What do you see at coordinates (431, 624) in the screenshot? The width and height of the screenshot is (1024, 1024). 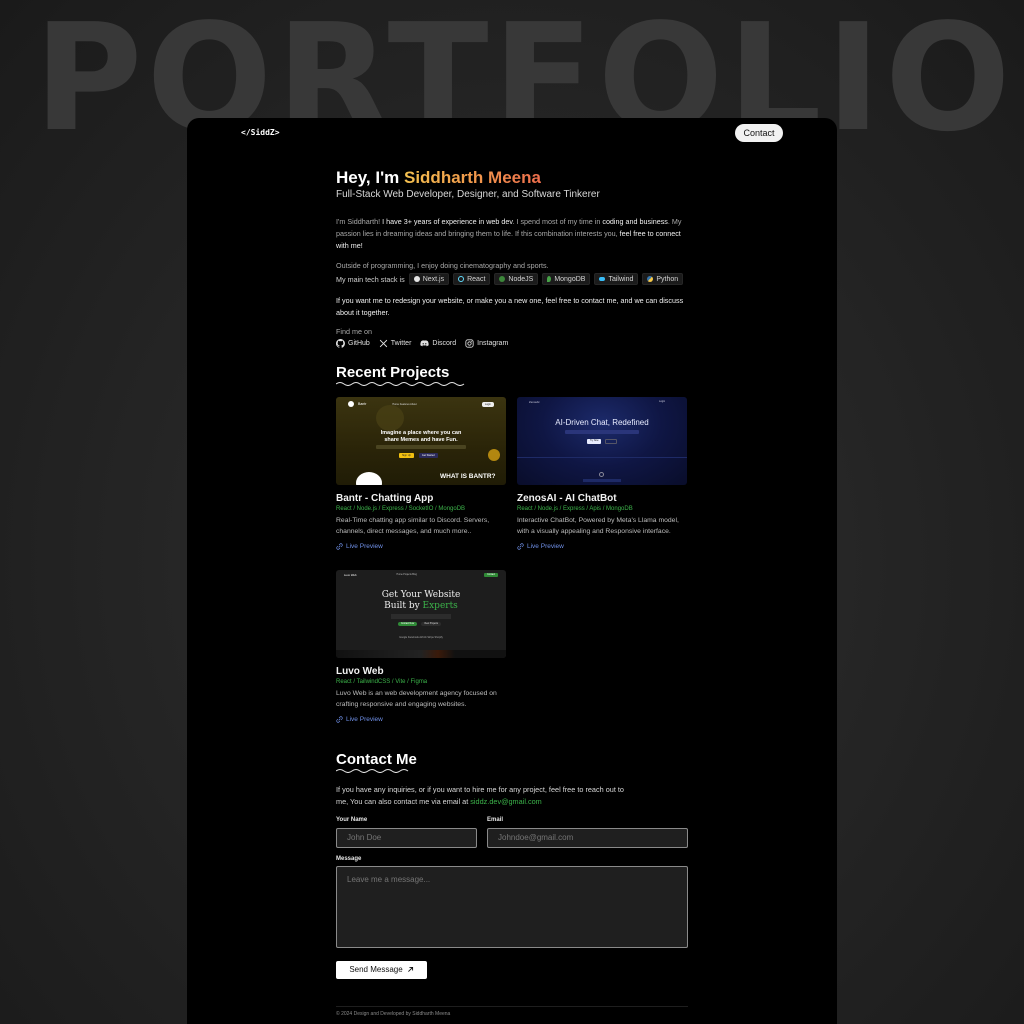 I see `thumb-button: View Projects` at bounding box center [431, 624].